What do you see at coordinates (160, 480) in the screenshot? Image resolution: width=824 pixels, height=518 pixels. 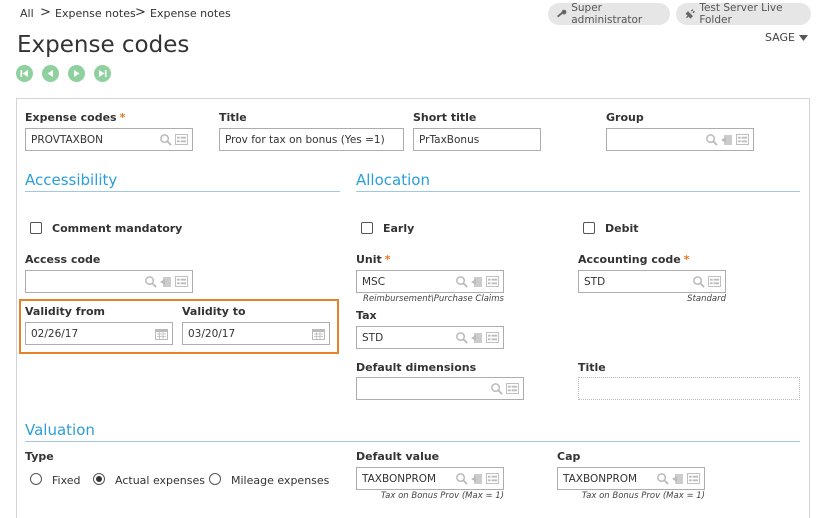 I see `type-actual-label: Actual expenses` at bounding box center [160, 480].